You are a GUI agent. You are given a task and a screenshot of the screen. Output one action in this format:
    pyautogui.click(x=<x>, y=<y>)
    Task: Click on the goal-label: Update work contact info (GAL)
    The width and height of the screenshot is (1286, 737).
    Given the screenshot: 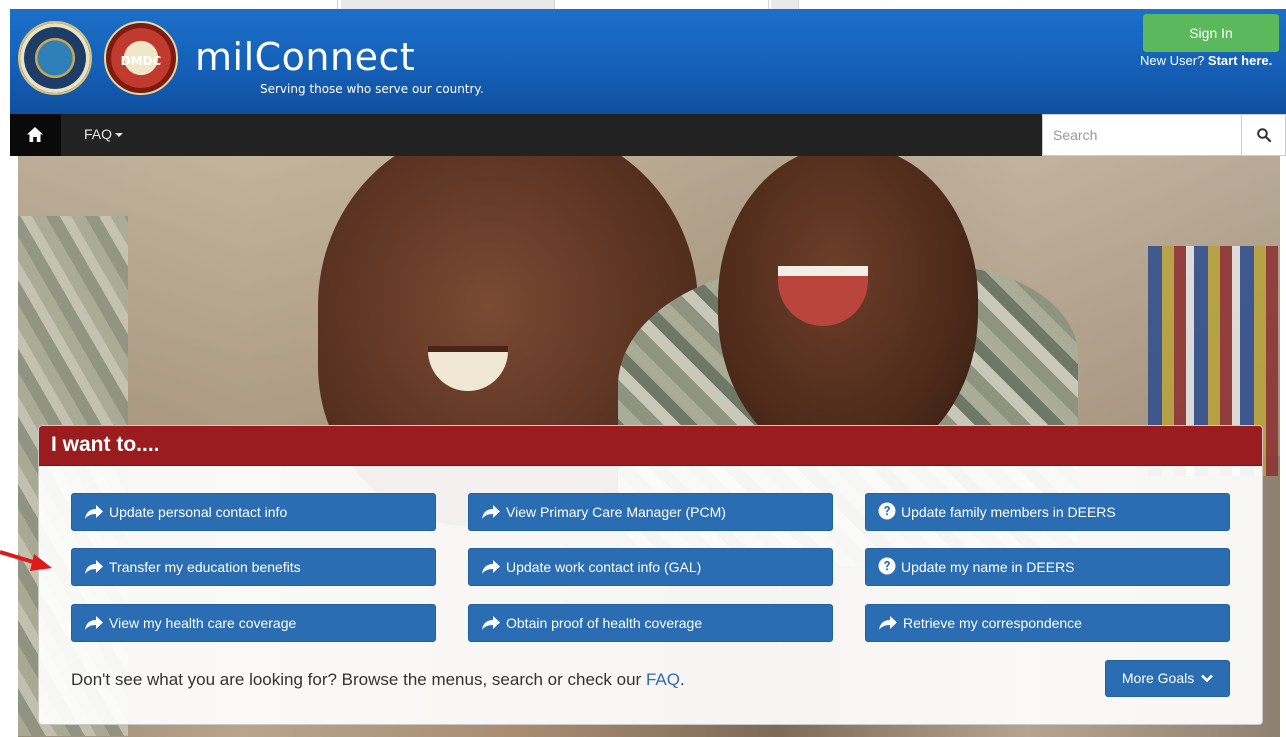 What is the action you would take?
    pyautogui.click(x=604, y=567)
    